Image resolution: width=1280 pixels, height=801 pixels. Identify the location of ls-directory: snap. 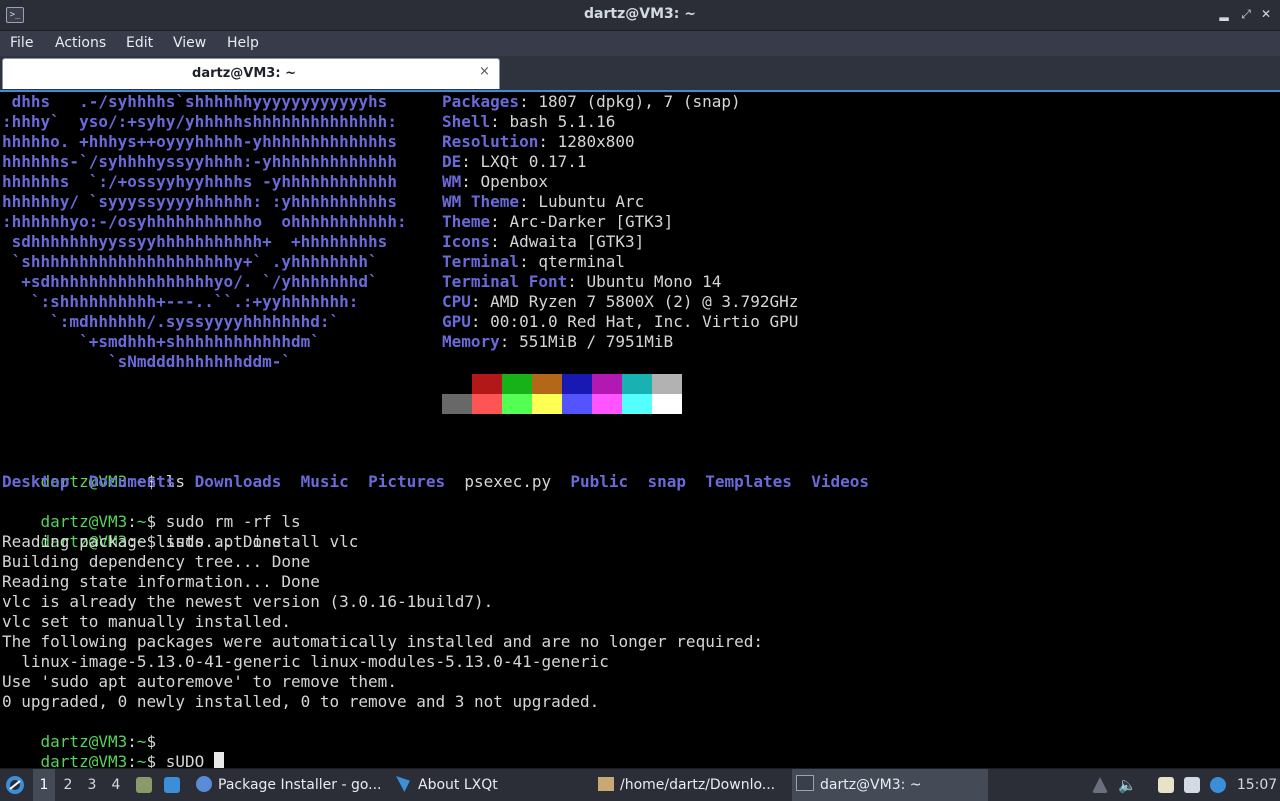
(666, 481).